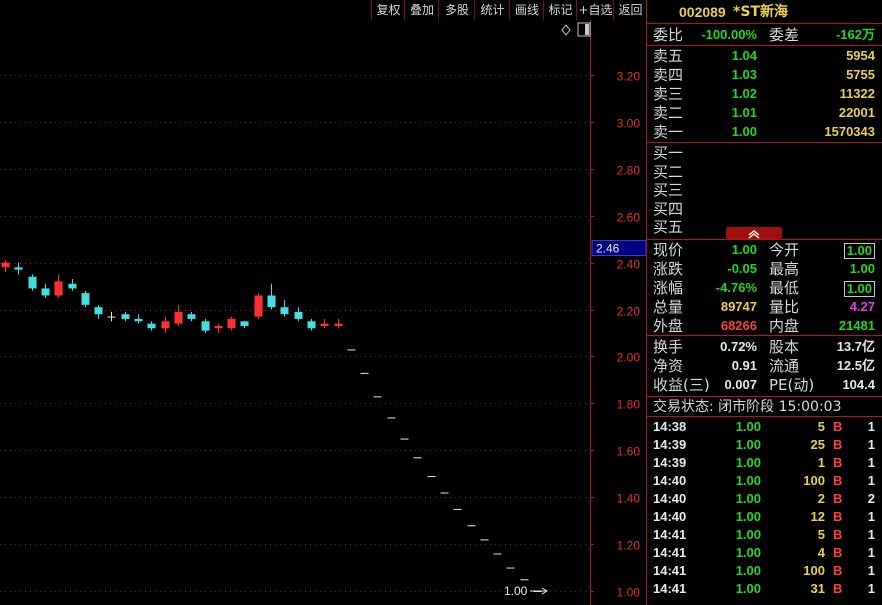  Describe the element at coordinates (566, 30) in the screenshot. I see `diamond-icon` at that location.